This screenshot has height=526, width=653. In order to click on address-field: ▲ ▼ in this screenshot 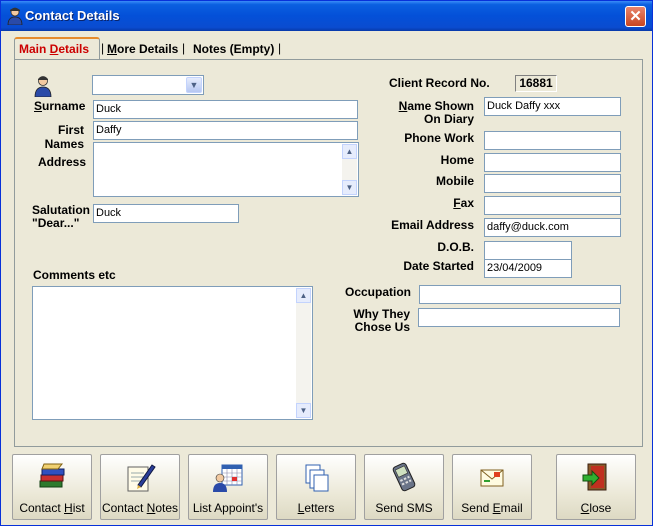, I will do `click(226, 169)`.